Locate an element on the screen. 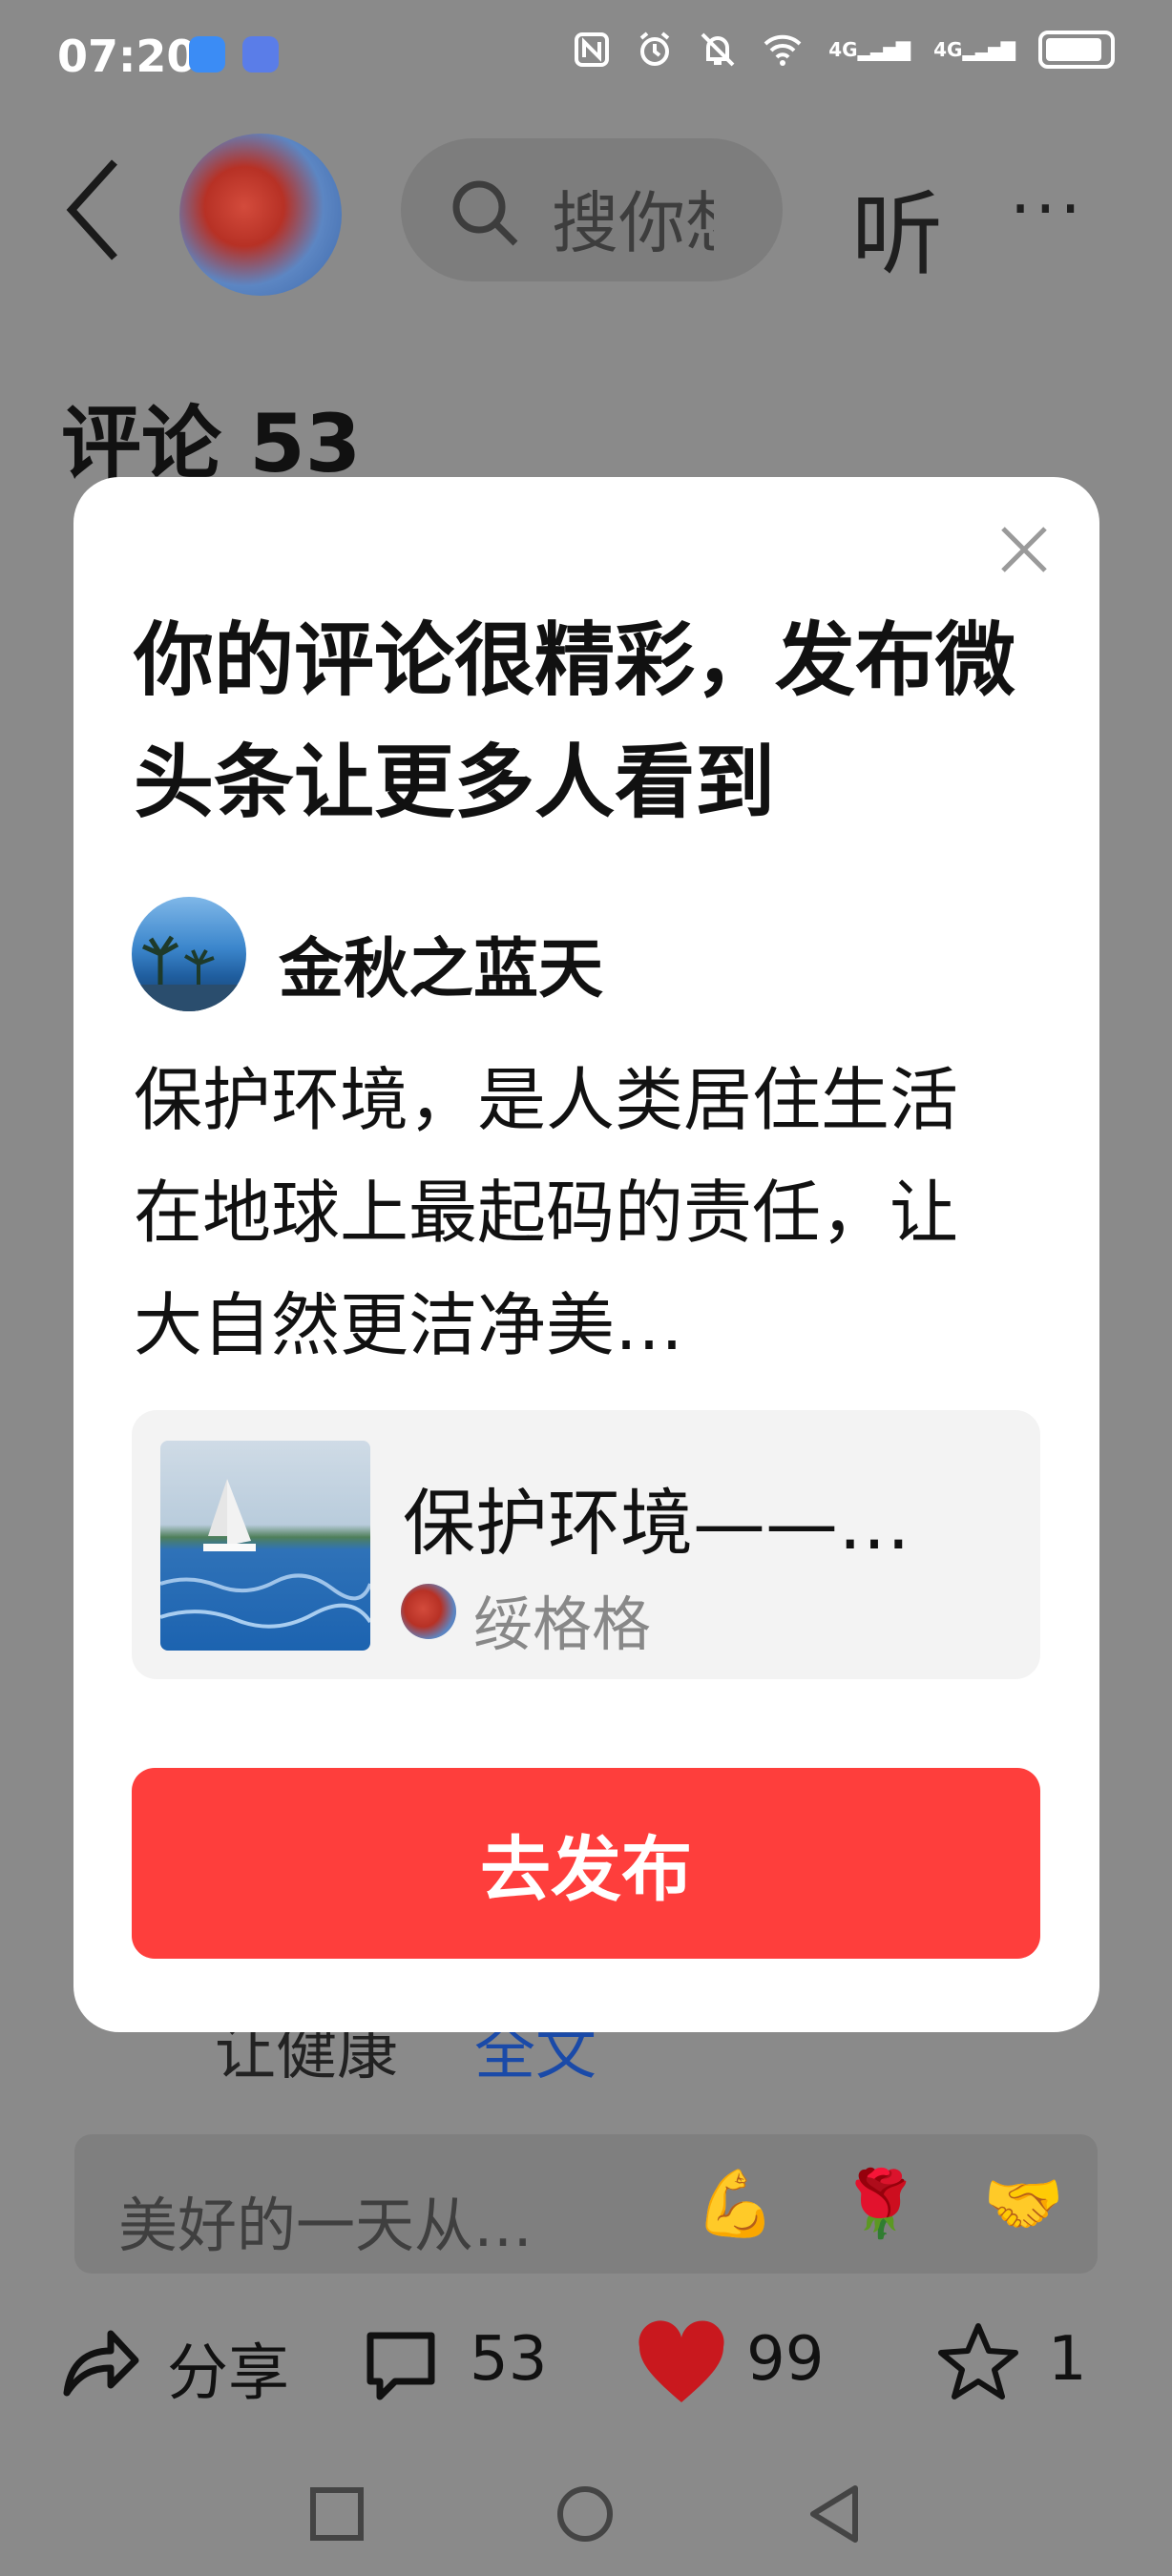 The width and height of the screenshot is (1172, 2576). article-thumbnail is located at coordinates (265, 1546).